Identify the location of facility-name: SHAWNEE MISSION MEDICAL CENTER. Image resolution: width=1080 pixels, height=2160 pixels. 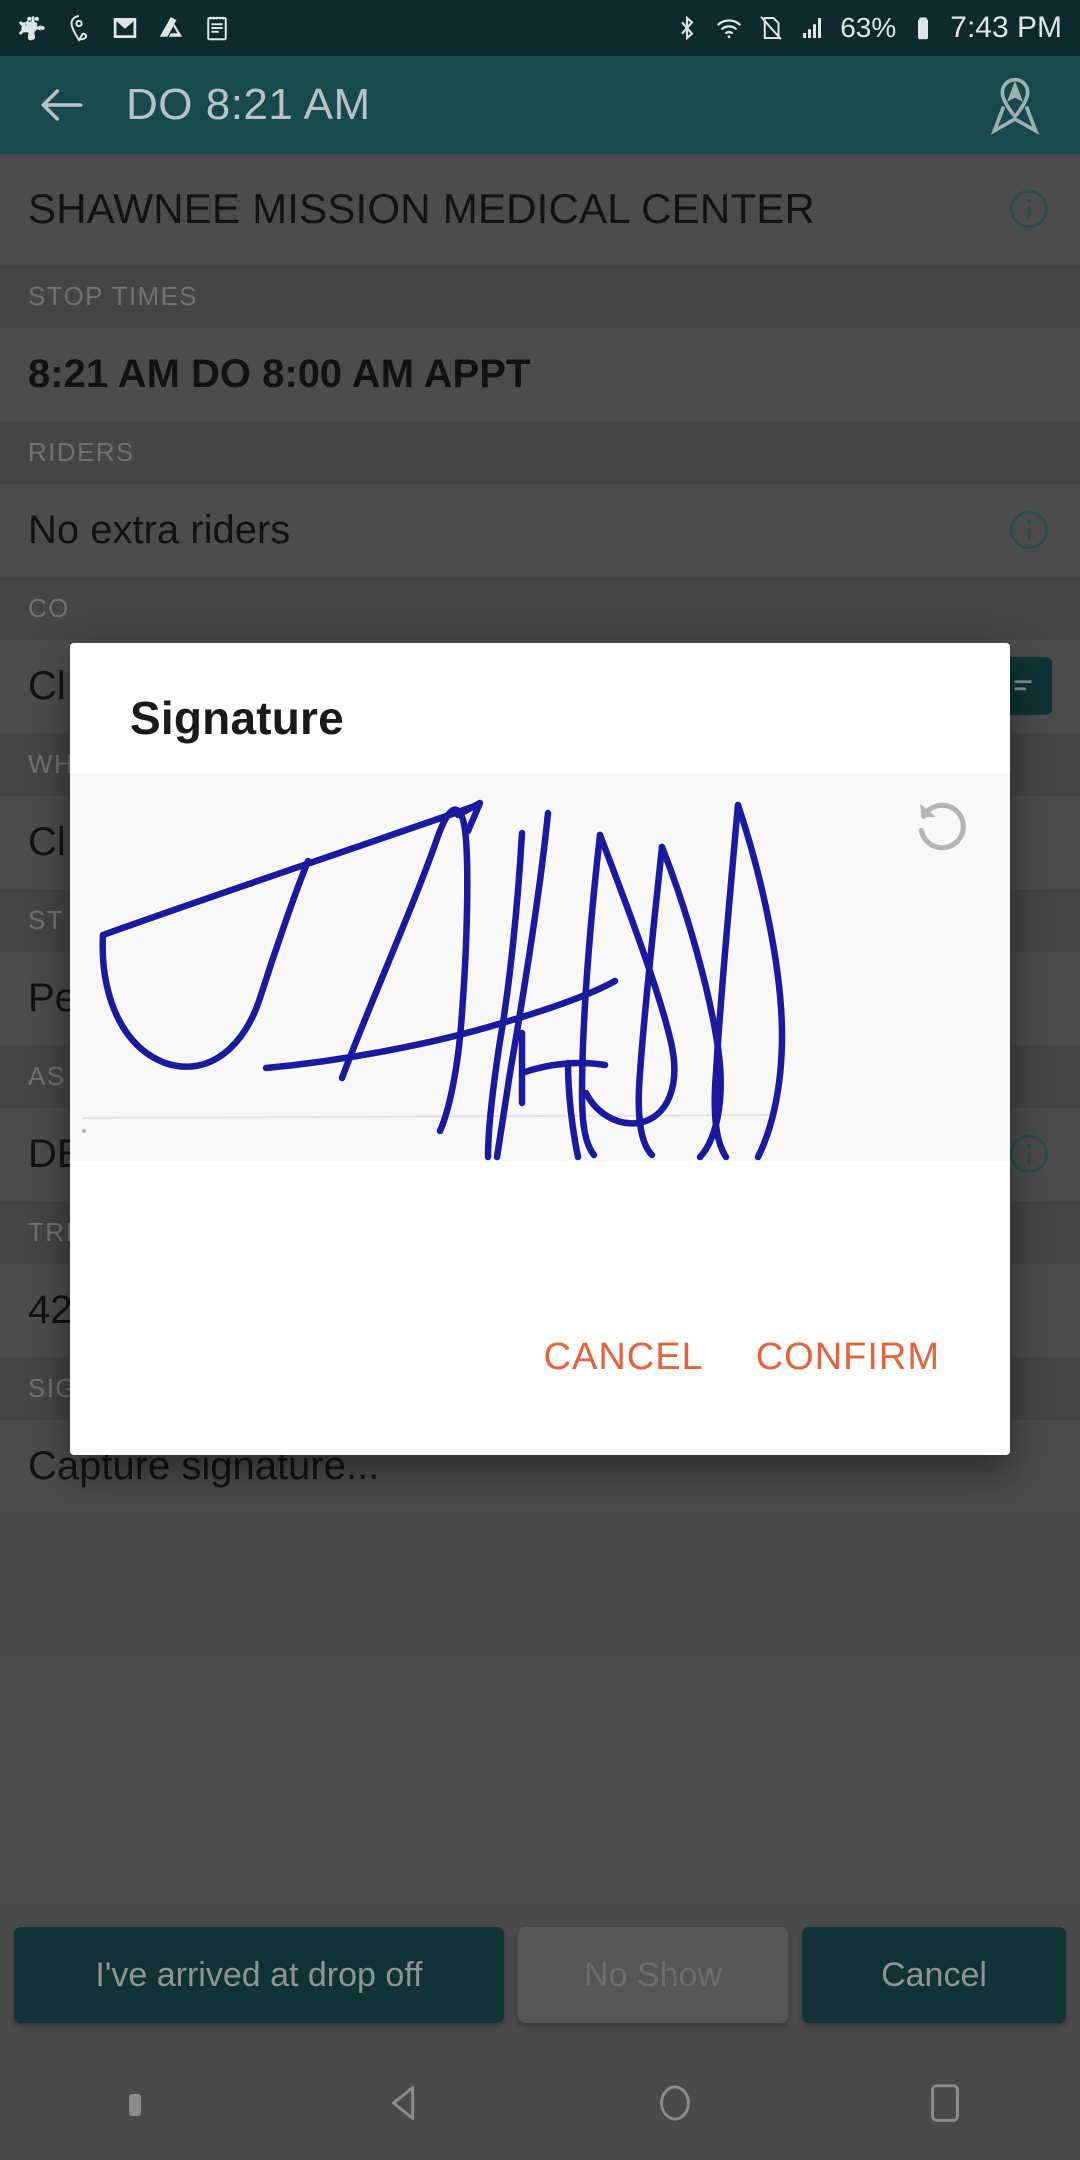
(421, 208).